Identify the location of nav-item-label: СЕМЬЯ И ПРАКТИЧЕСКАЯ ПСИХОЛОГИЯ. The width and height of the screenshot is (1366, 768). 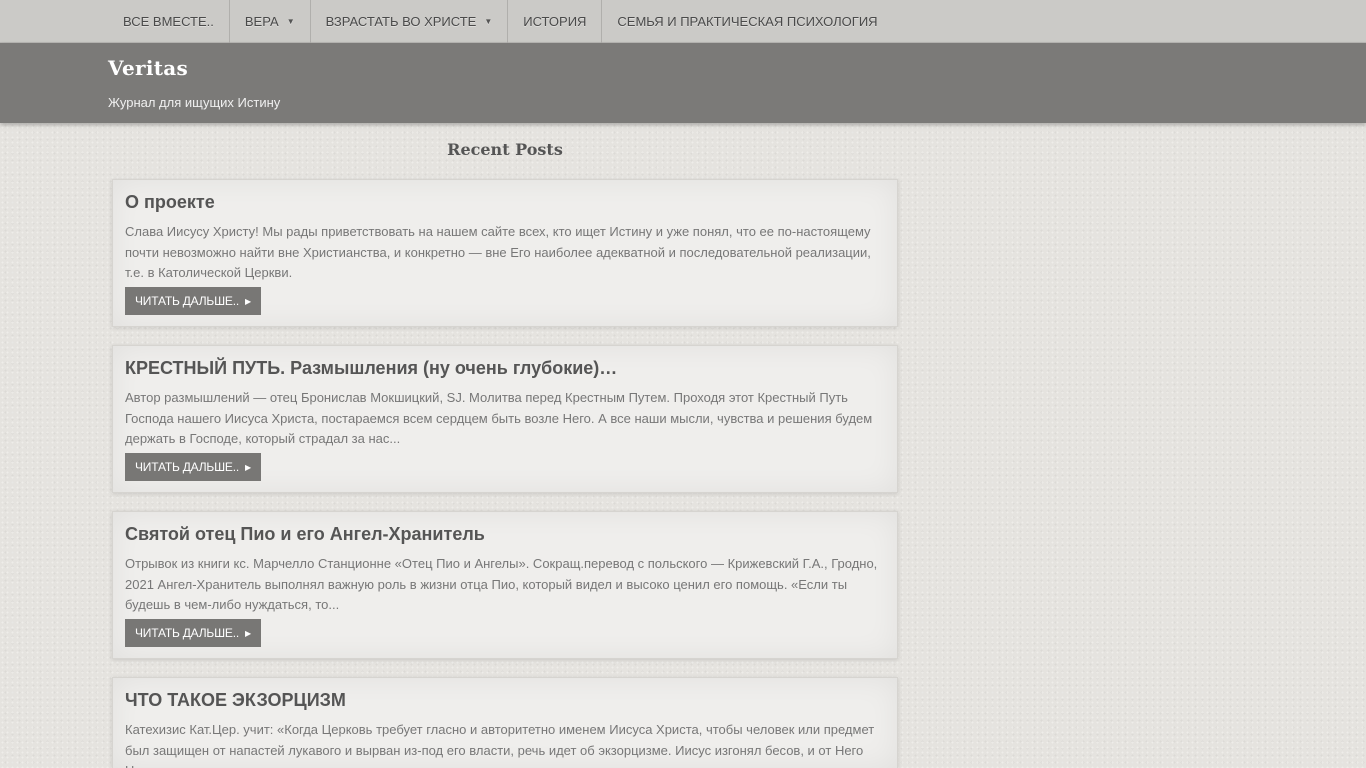
(747, 21).